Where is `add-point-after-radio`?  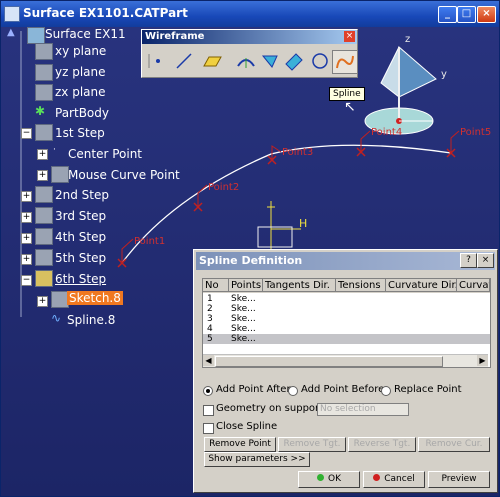
add-point-after-radio is located at coordinates (208, 391).